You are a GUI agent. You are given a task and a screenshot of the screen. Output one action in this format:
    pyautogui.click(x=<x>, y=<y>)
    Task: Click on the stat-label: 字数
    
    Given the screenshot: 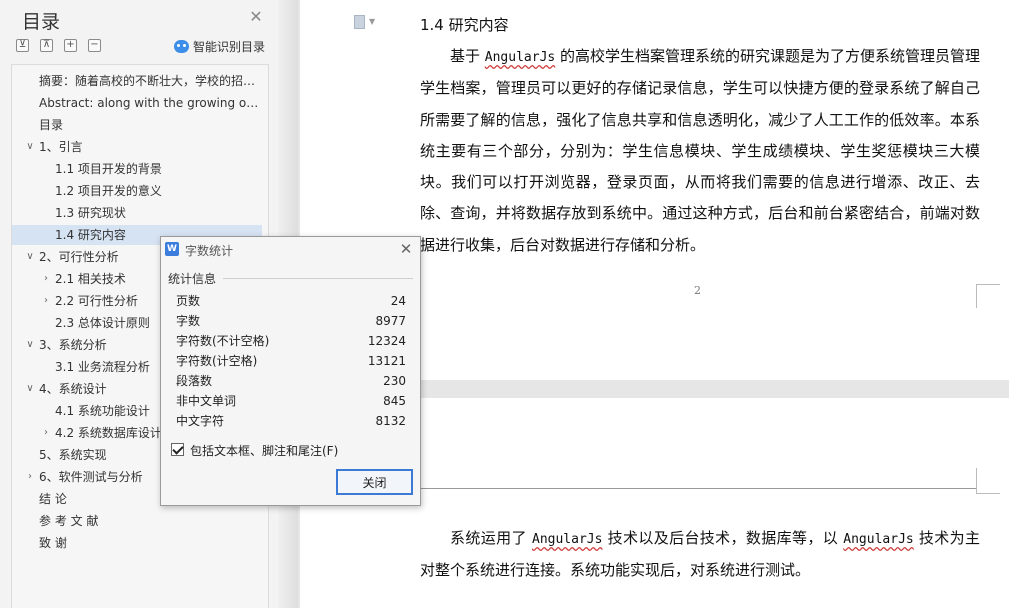 What is the action you would take?
    pyautogui.click(x=188, y=321)
    